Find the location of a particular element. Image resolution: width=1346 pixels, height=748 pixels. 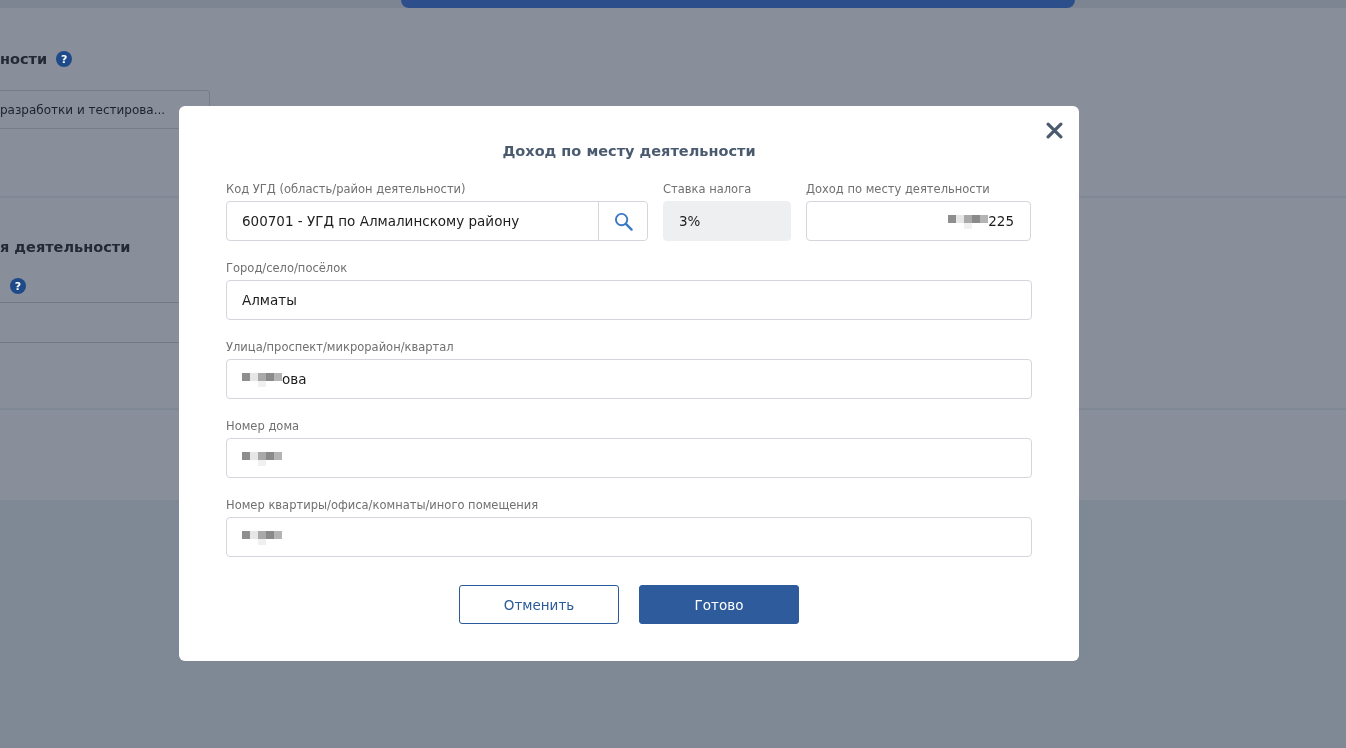

cancel-button: Отменить is located at coordinates (539, 604).